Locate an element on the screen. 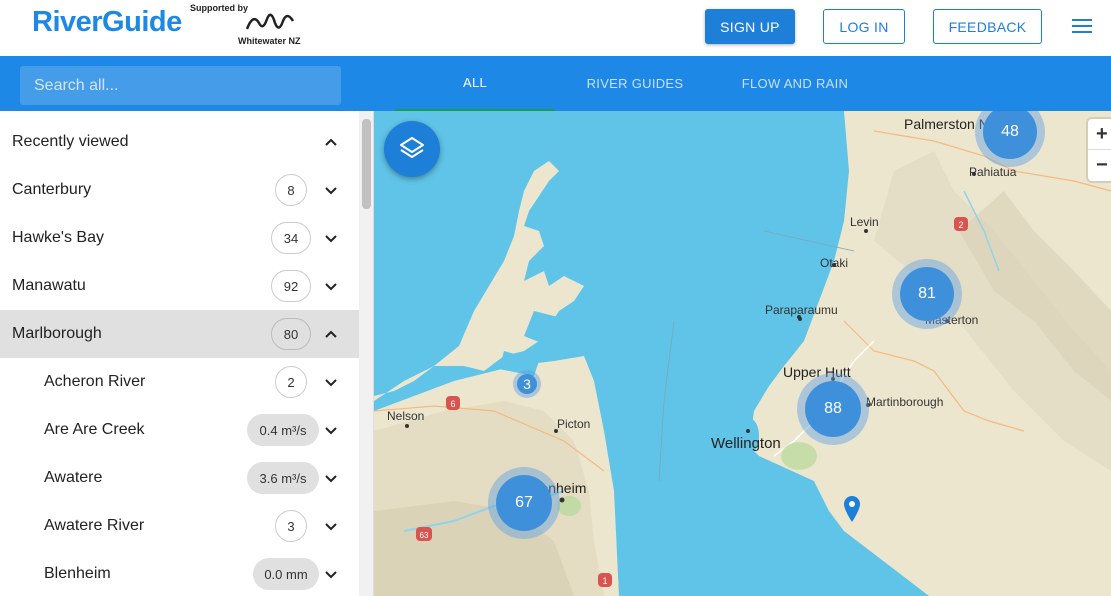  cluster-count: 67 is located at coordinates (524, 503).